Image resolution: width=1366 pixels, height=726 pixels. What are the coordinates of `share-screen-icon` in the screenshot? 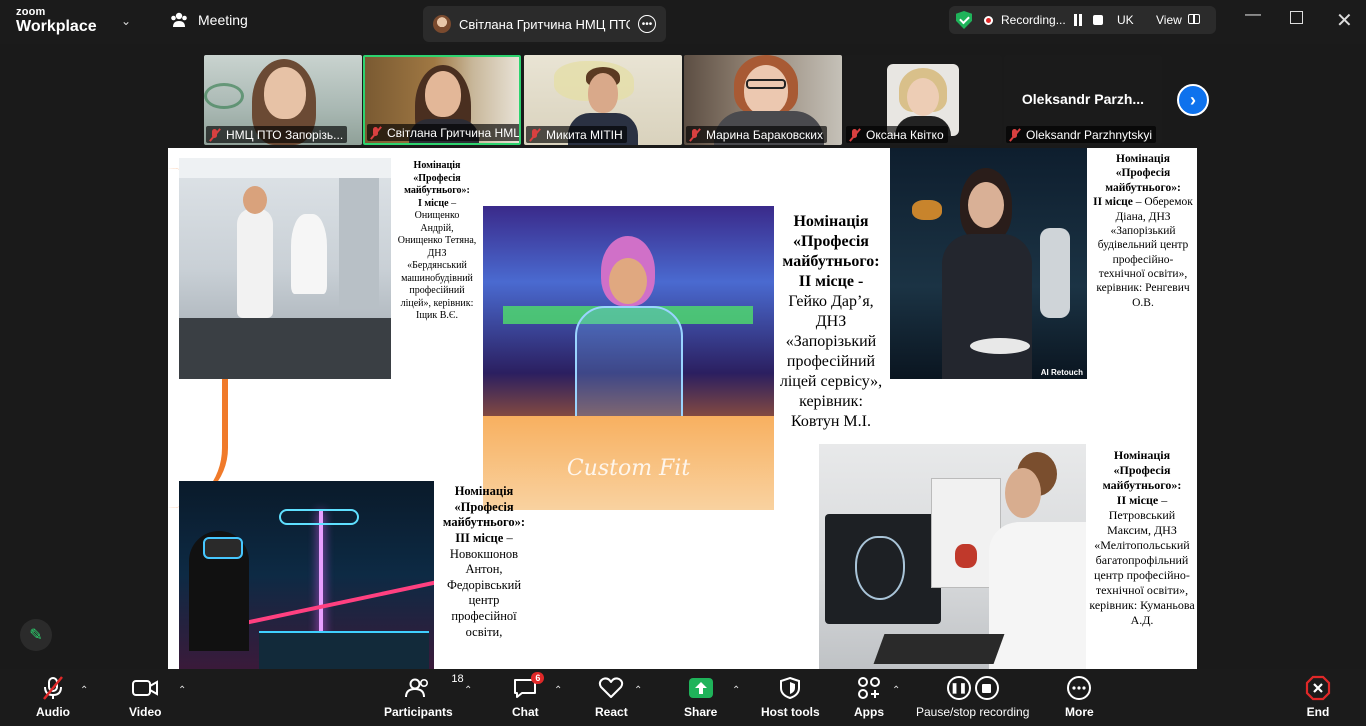 It's located at (701, 688).